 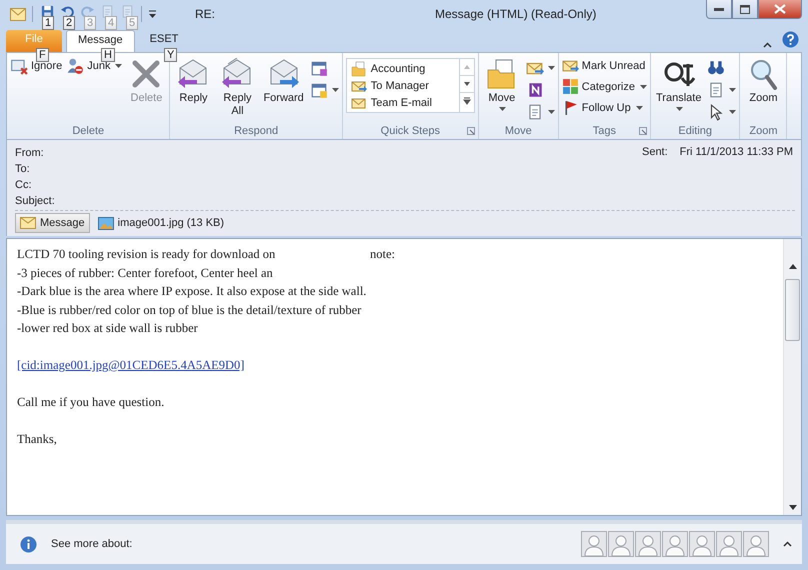 What do you see at coordinates (284, 74) in the screenshot?
I see `forward-icon` at bounding box center [284, 74].